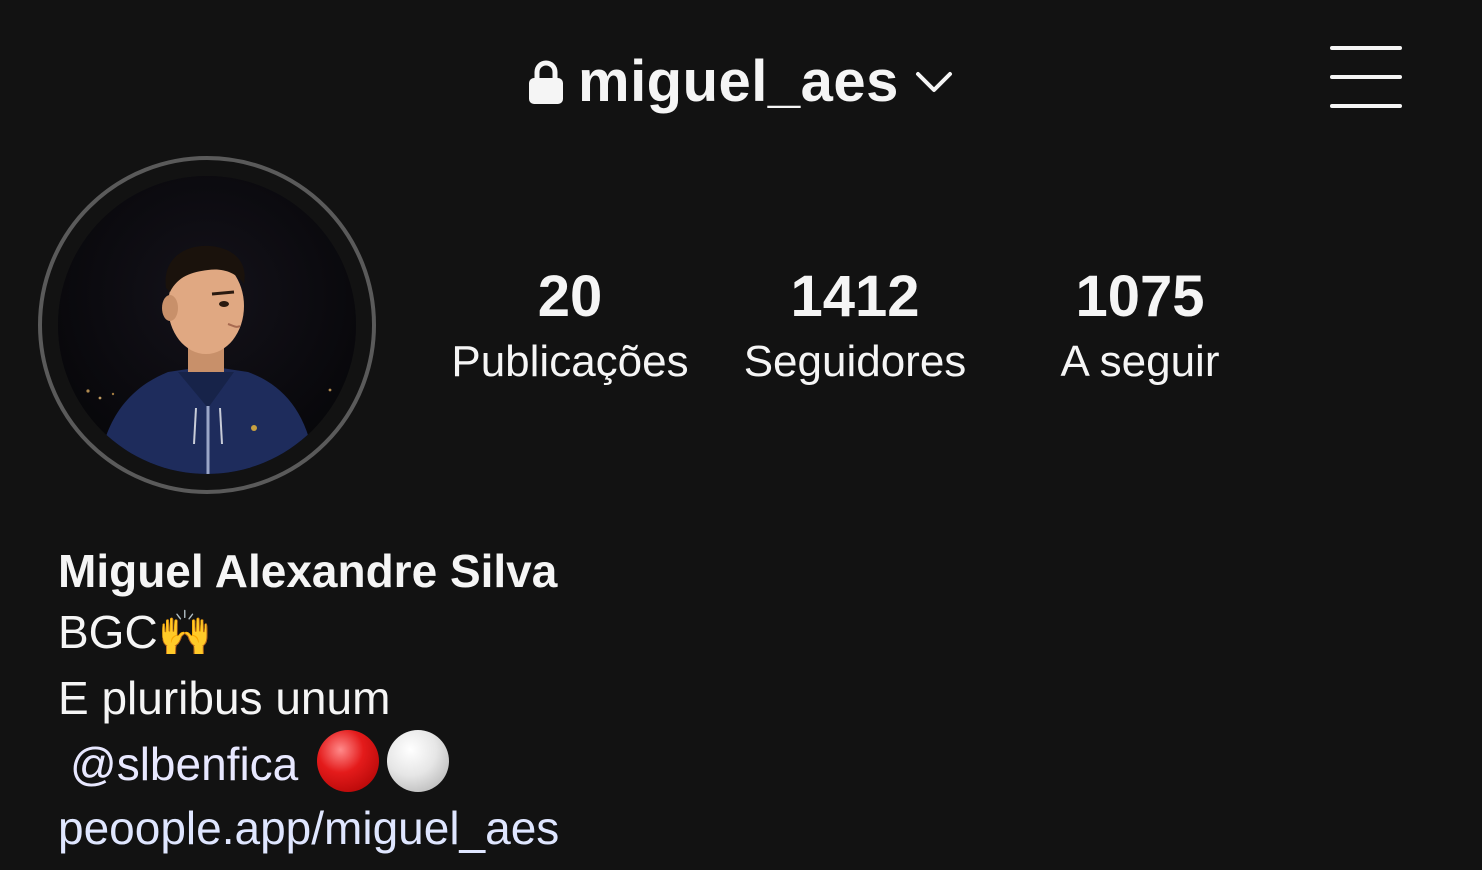 This screenshot has width=1482, height=870. Describe the element at coordinates (748, 763) in the screenshot. I see `bio-line-3: @slbenfica` at that location.